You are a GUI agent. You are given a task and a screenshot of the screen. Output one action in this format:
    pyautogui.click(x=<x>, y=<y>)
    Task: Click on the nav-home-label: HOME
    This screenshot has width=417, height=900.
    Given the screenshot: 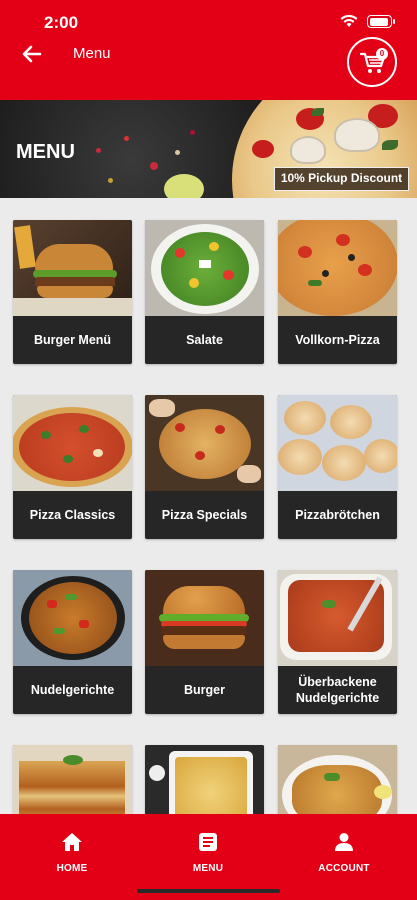 What is the action you would take?
    pyautogui.click(x=72, y=868)
    